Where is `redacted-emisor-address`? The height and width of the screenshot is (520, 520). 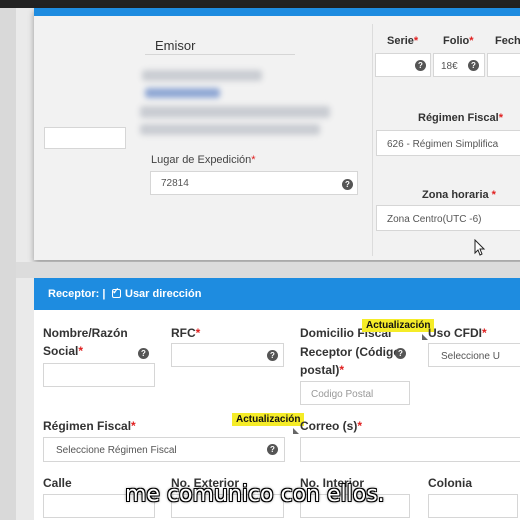
redacted-emisor-address is located at coordinates (235, 112).